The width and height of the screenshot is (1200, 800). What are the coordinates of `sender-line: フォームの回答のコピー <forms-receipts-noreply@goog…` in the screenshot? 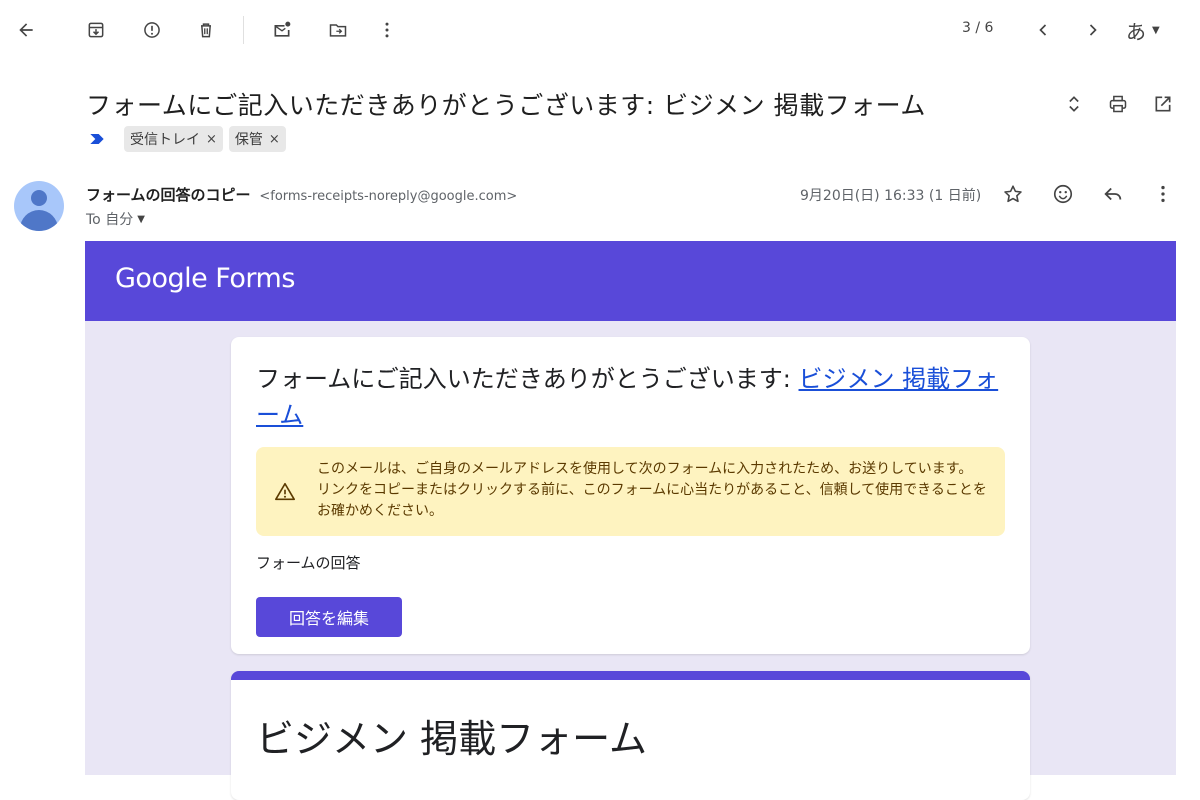 It's located at (301, 194).